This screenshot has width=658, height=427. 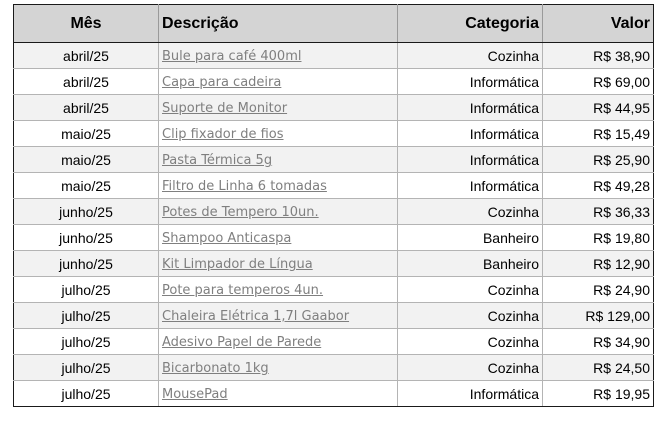 I want to click on product-link: Chaleira Elétrica 1,7l Gaabor, so click(x=255, y=316).